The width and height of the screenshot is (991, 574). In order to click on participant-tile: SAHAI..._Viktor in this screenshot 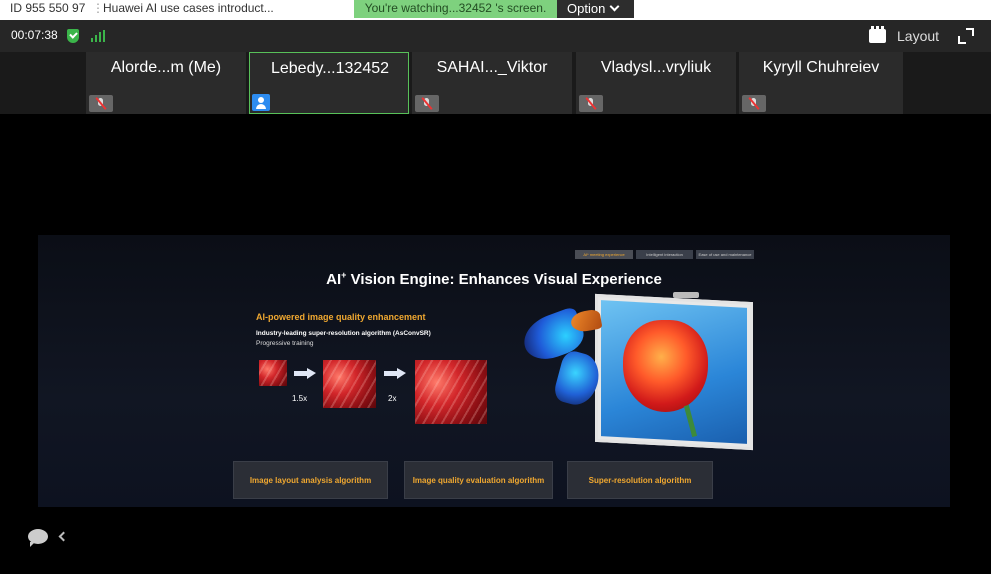, I will do `click(492, 83)`.